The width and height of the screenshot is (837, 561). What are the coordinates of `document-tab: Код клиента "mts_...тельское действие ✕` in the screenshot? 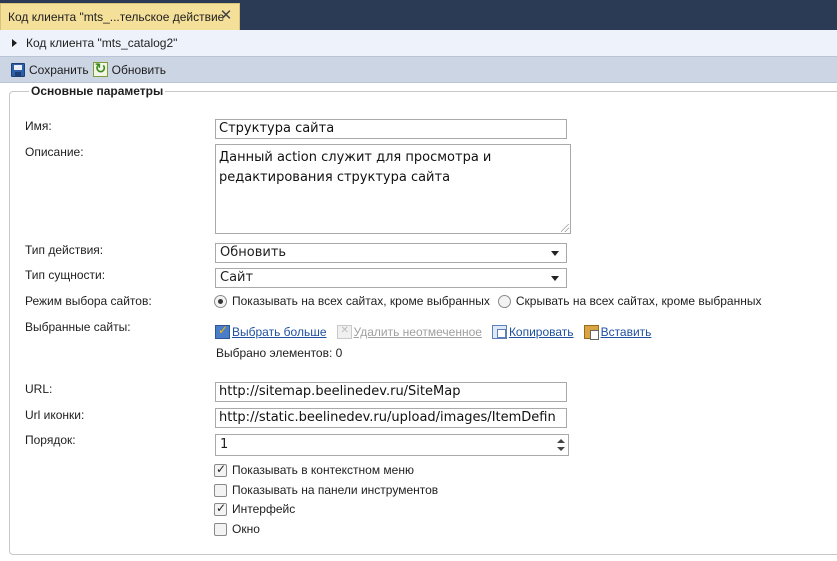 It's located at (120, 16).